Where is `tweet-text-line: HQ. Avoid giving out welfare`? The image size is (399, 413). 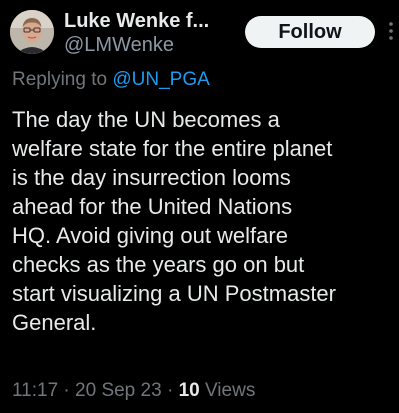 tweet-text-line: HQ. Avoid giving out welfare is located at coordinates (150, 235).